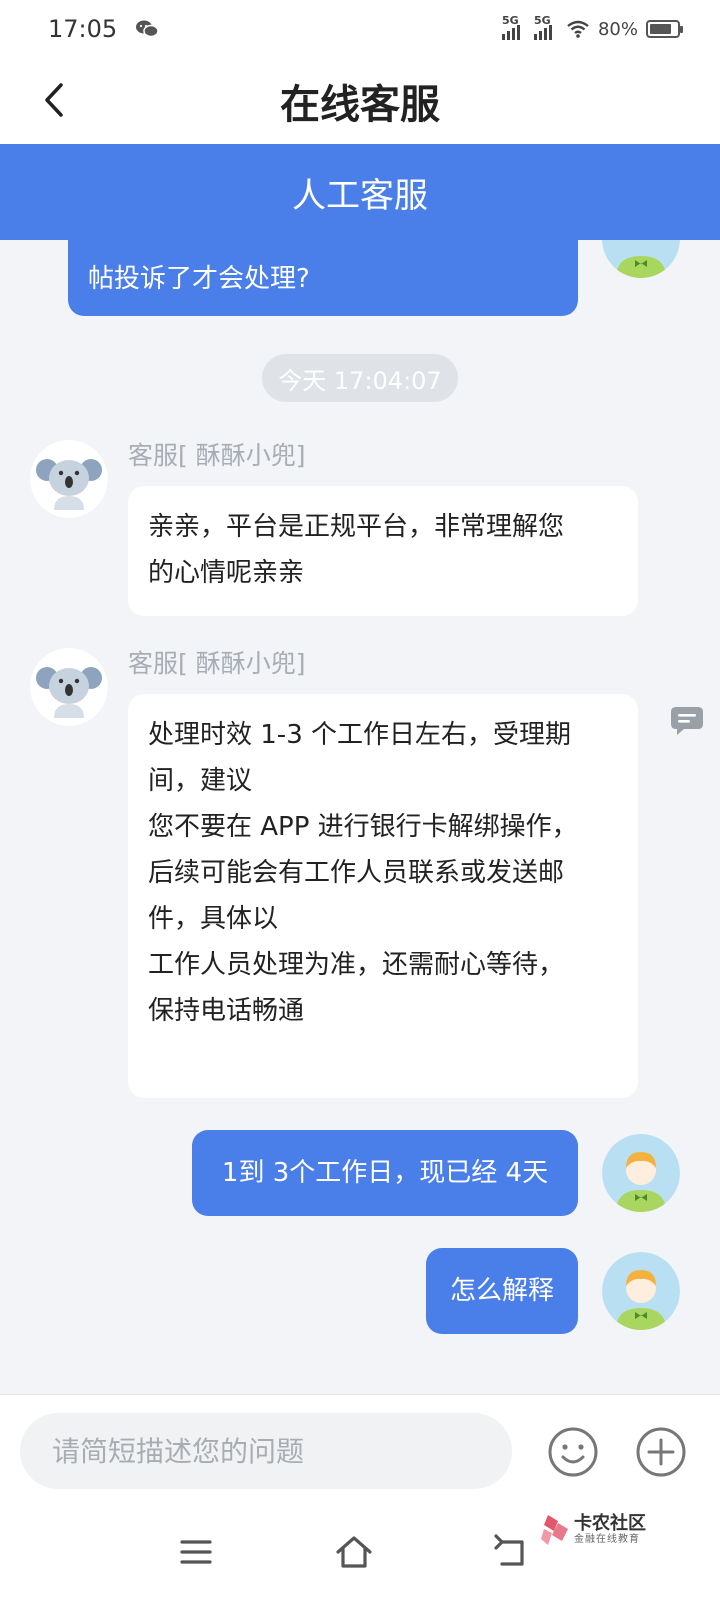 Image resolution: width=720 pixels, height=1600 pixels. I want to click on user-message: 1到 3个工作日，现已经 4天, so click(385, 1173).